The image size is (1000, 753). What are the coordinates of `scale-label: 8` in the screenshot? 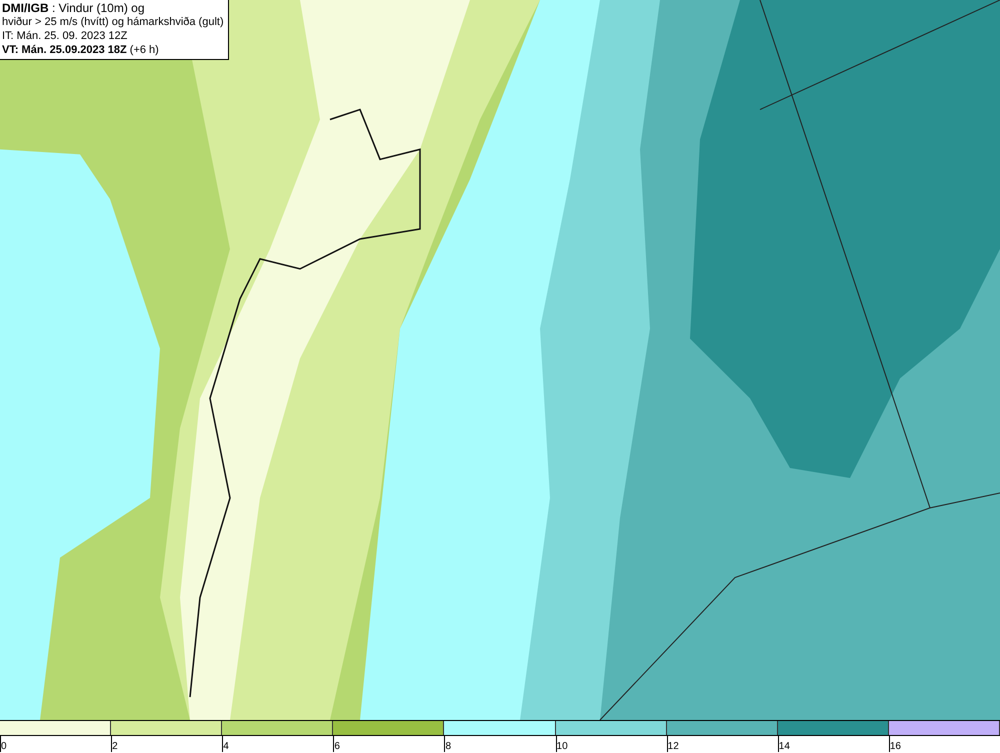 It's located at (448, 747).